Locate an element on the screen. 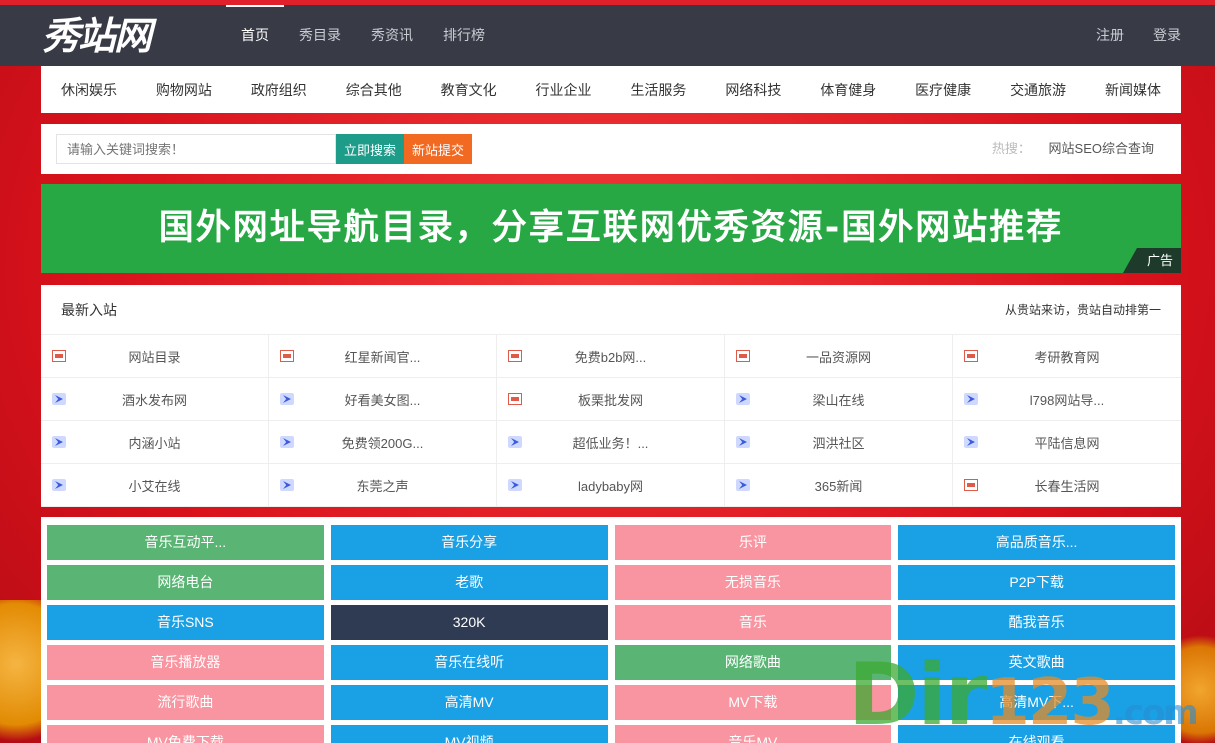 The width and height of the screenshot is (1215, 743). tag-link: 乐评 is located at coordinates (753, 542).